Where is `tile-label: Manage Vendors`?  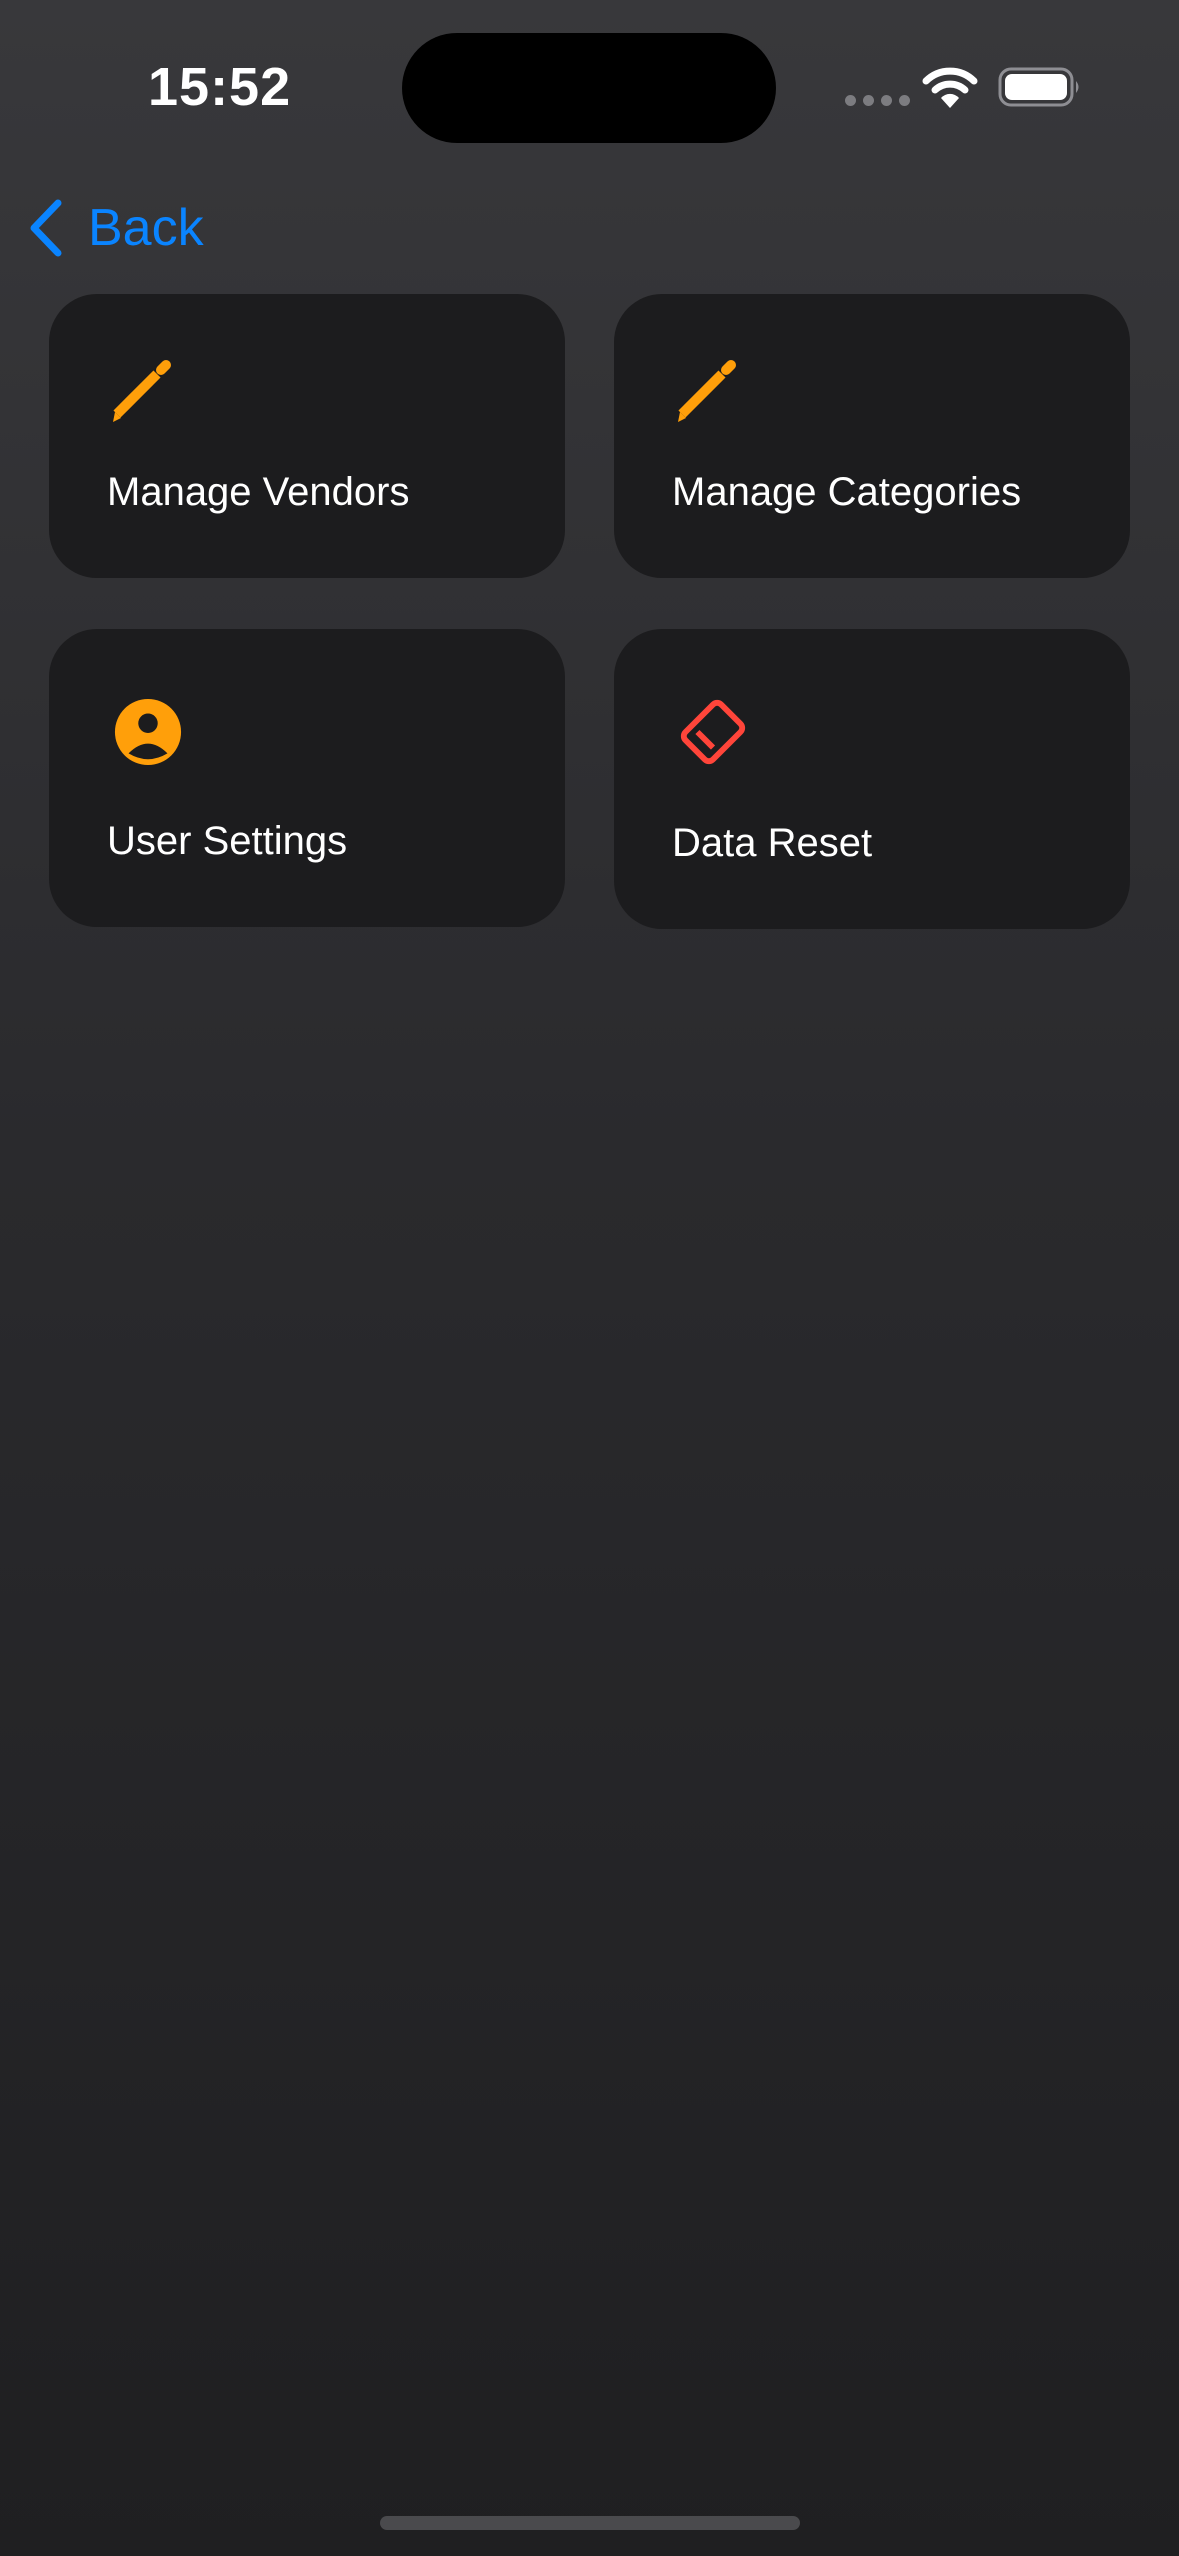 tile-label: Manage Vendors is located at coordinates (258, 492).